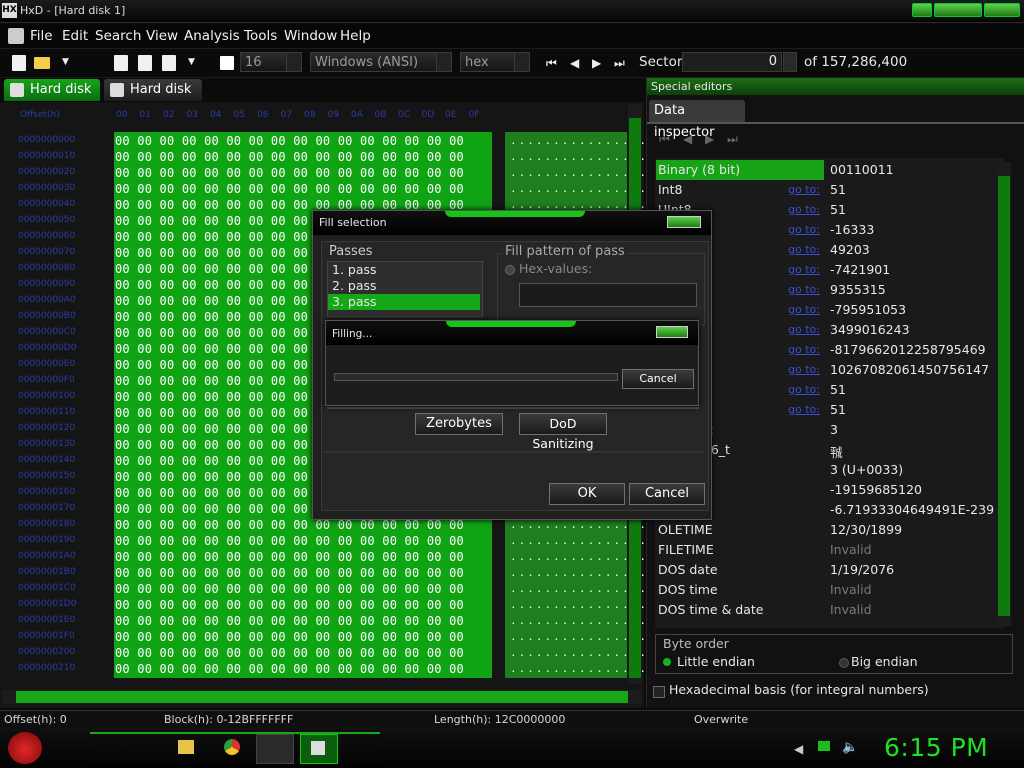 This screenshot has width=1024, height=768. What do you see at coordinates (169, 63) in the screenshot?
I see `page-icon` at bounding box center [169, 63].